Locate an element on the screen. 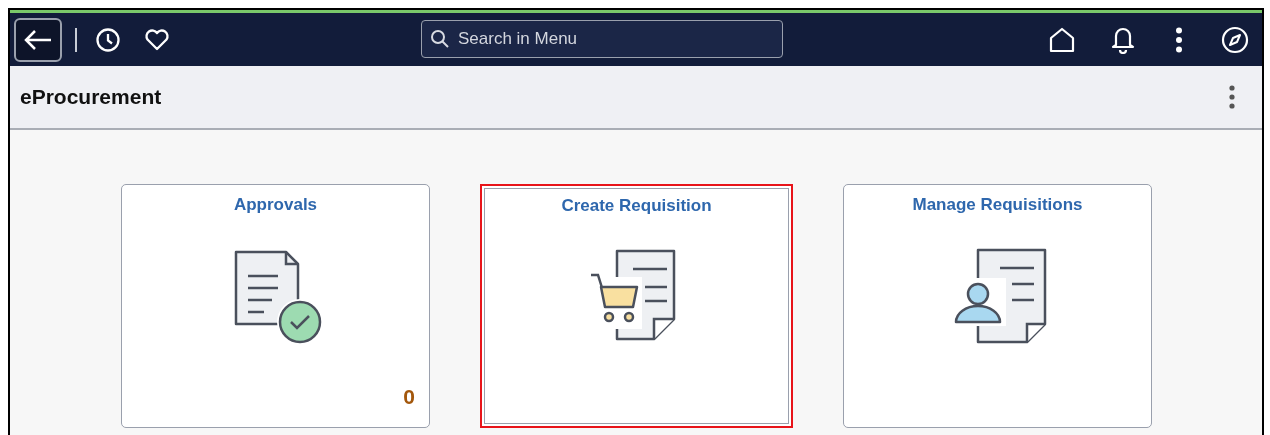  page-title: eProcurement is located at coordinates (91, 97).